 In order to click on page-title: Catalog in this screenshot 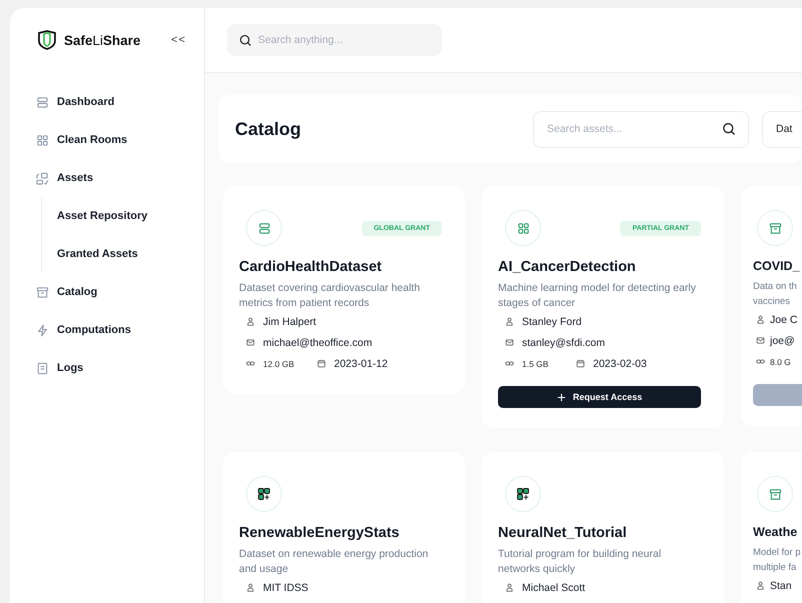, I will do `click(268, 129)`.